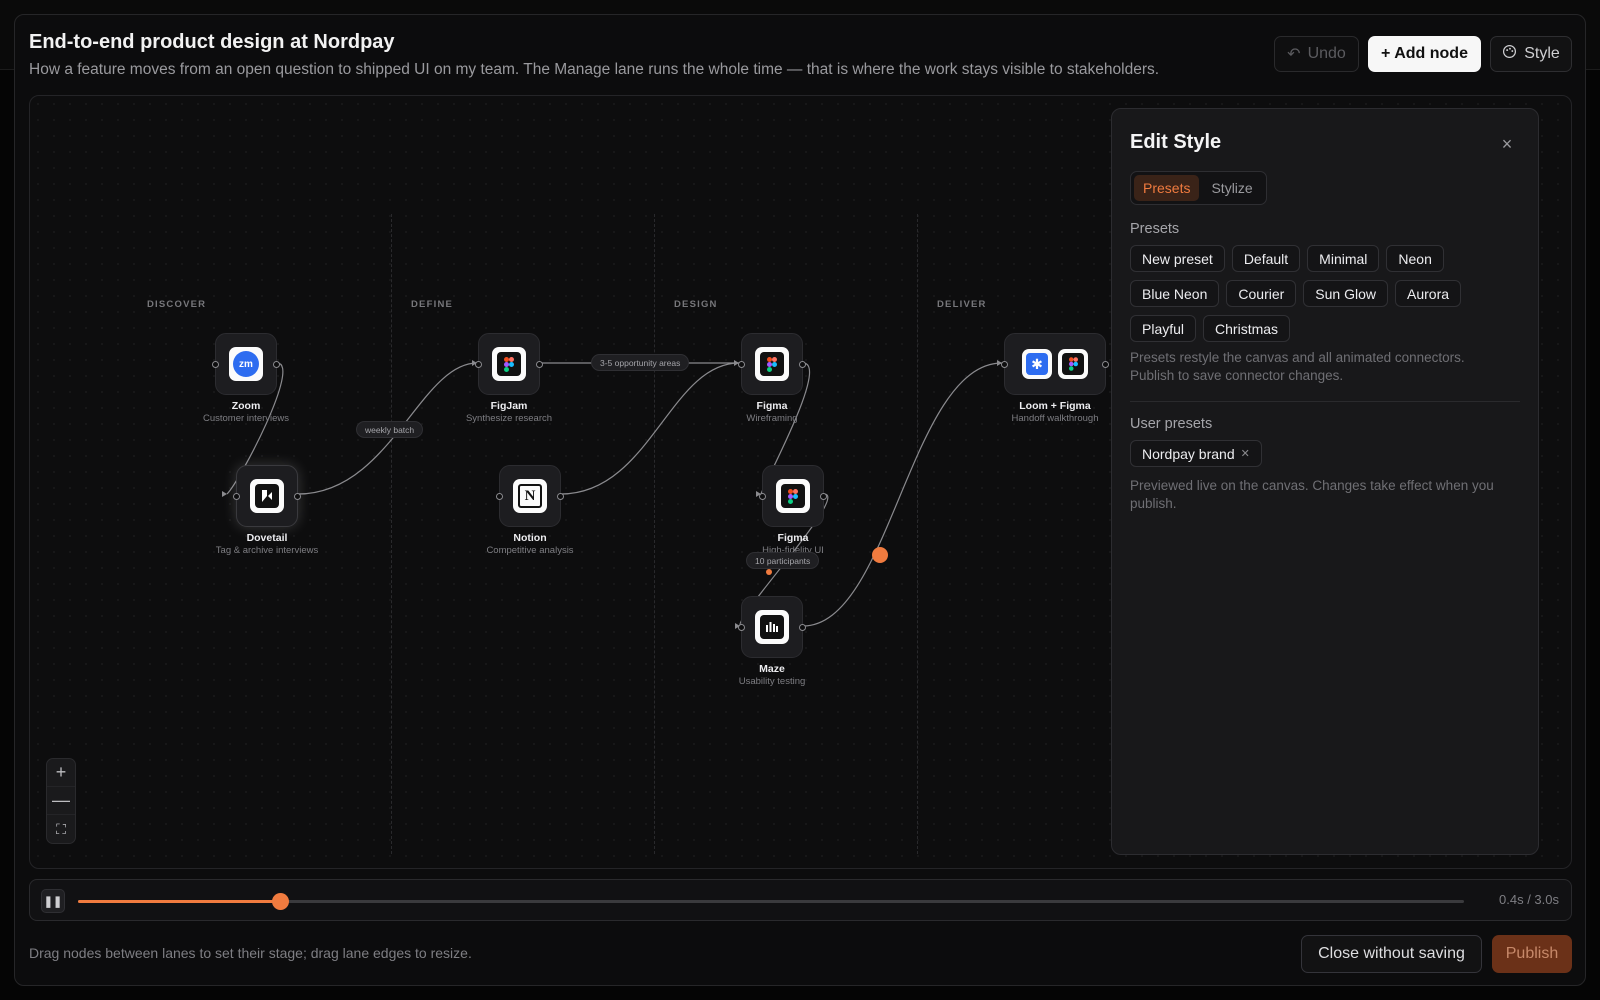 Image resolution: width=1600 pixels, height=1000 pixels. I want to click on user-preset-chip: Nordpay brand ✕, so click(1196, 453).